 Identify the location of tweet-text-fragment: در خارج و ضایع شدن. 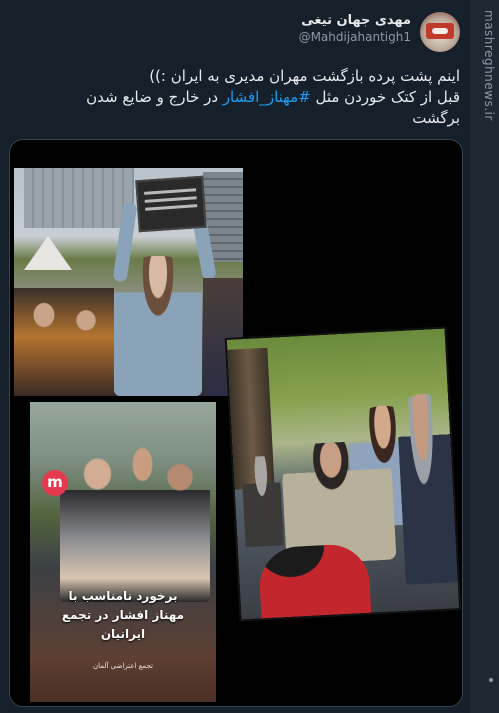
(154, 97).